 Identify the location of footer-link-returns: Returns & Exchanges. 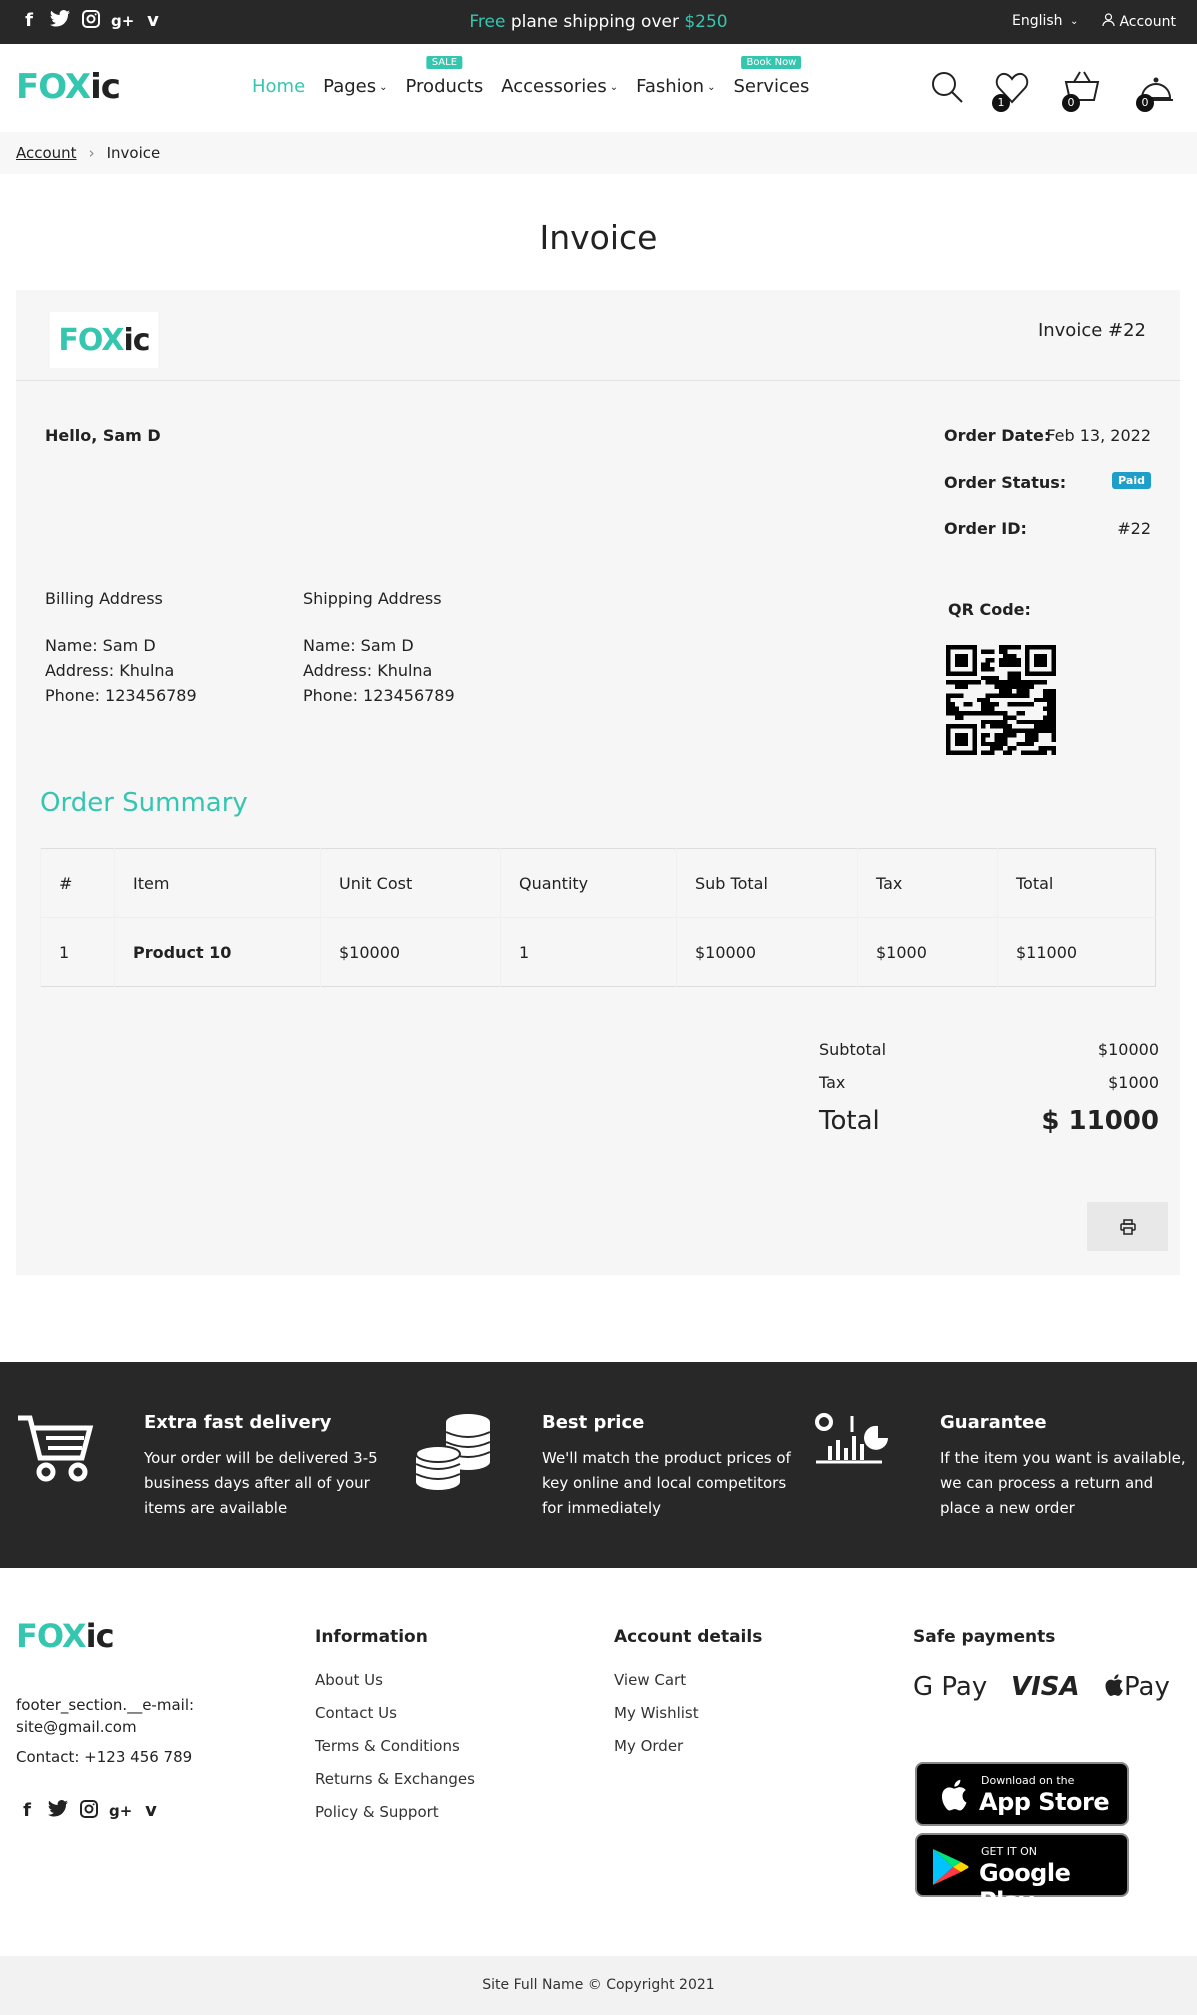
(395, 1779).